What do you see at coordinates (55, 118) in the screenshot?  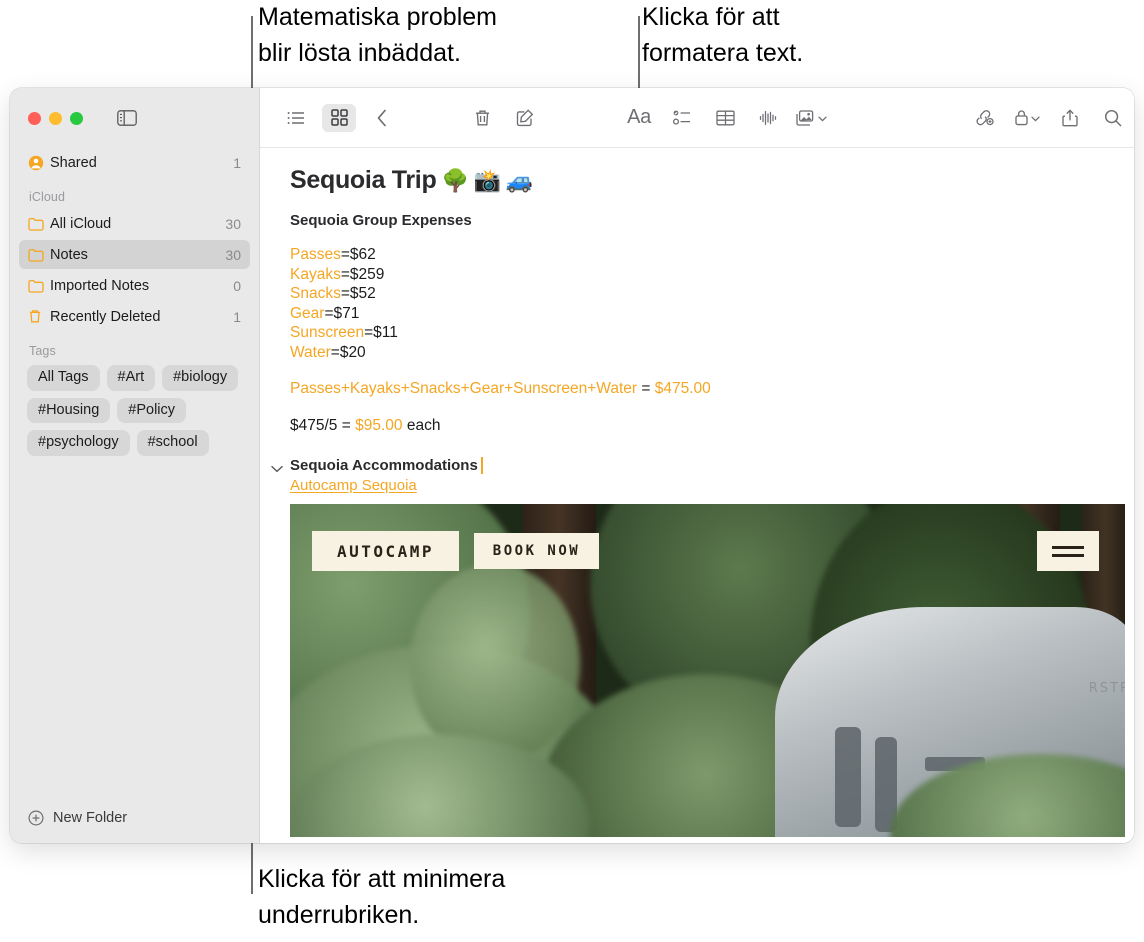 I see `minimize-button` at bounding box center [55, 118].